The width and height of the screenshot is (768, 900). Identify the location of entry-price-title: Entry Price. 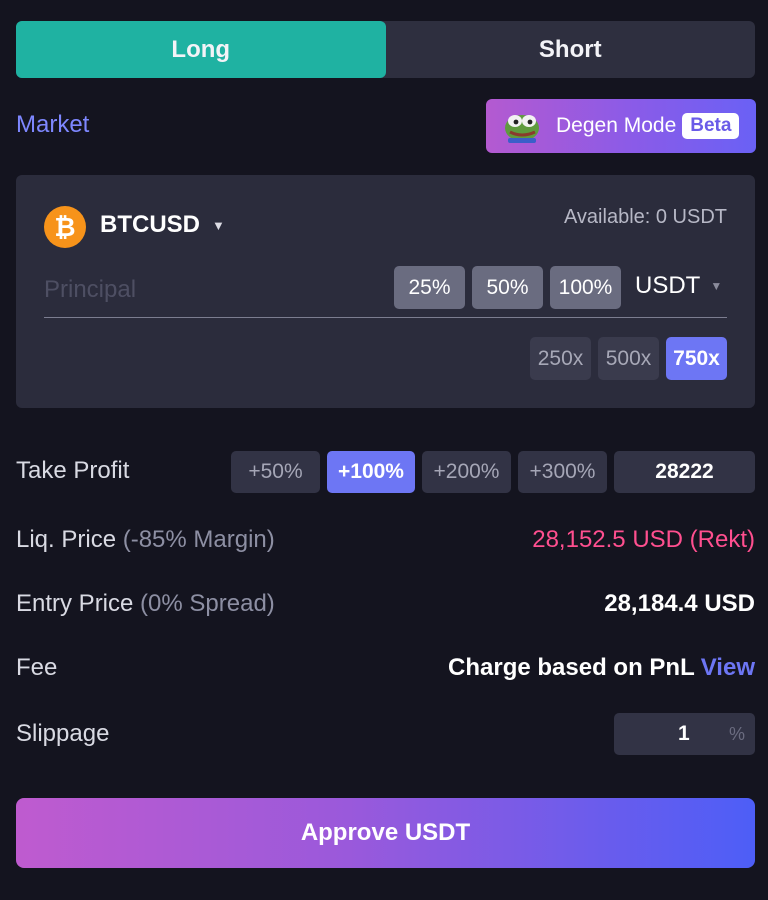
(75, 603).